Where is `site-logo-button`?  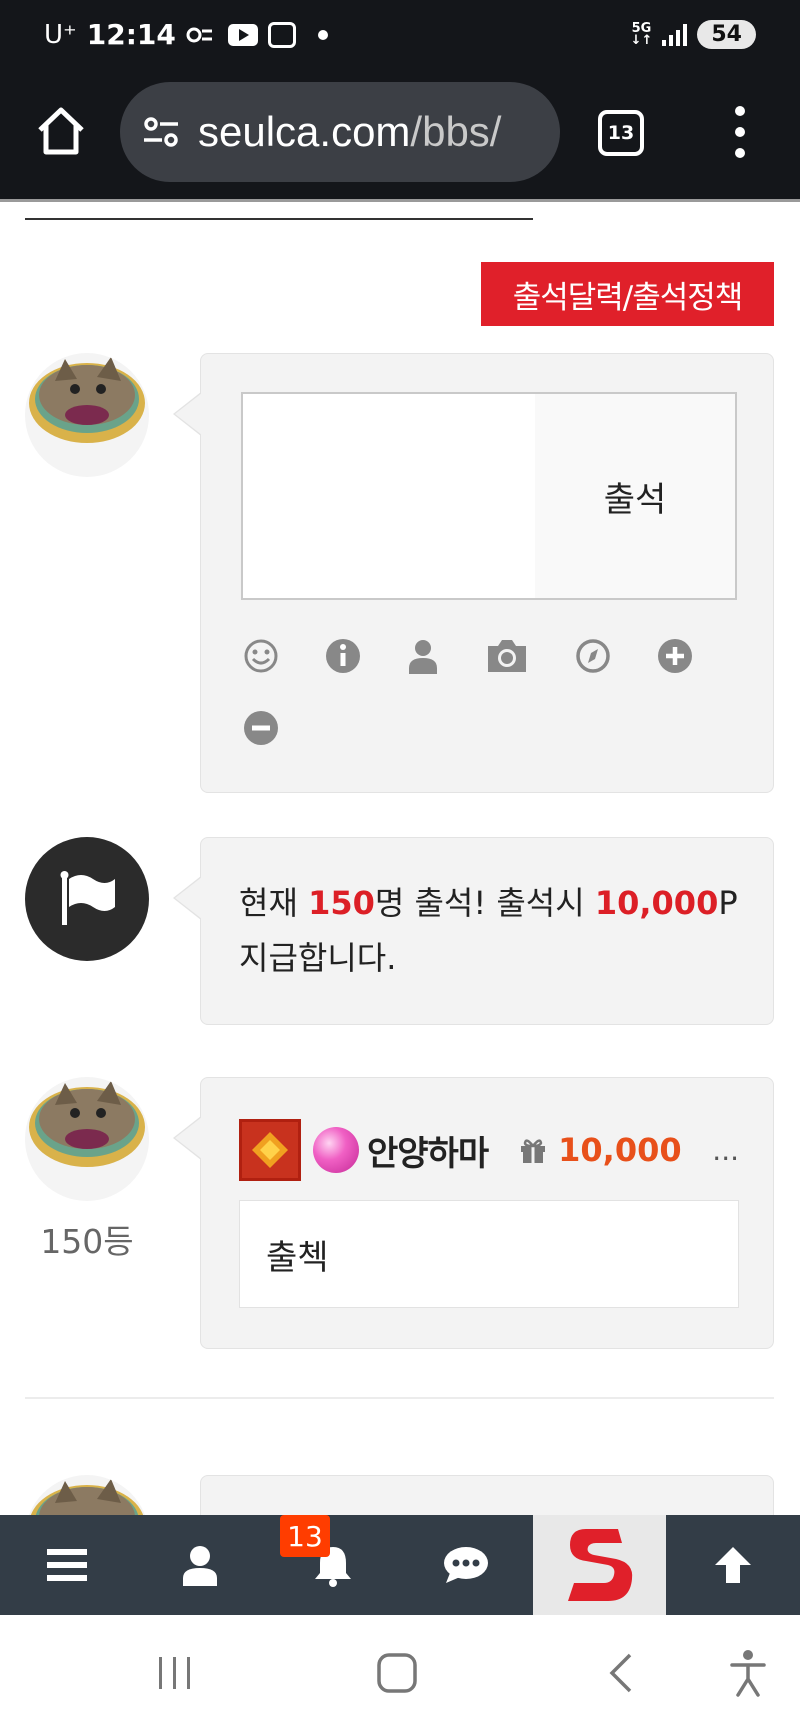 site-logo-button is located at coordinates (599, 1565).